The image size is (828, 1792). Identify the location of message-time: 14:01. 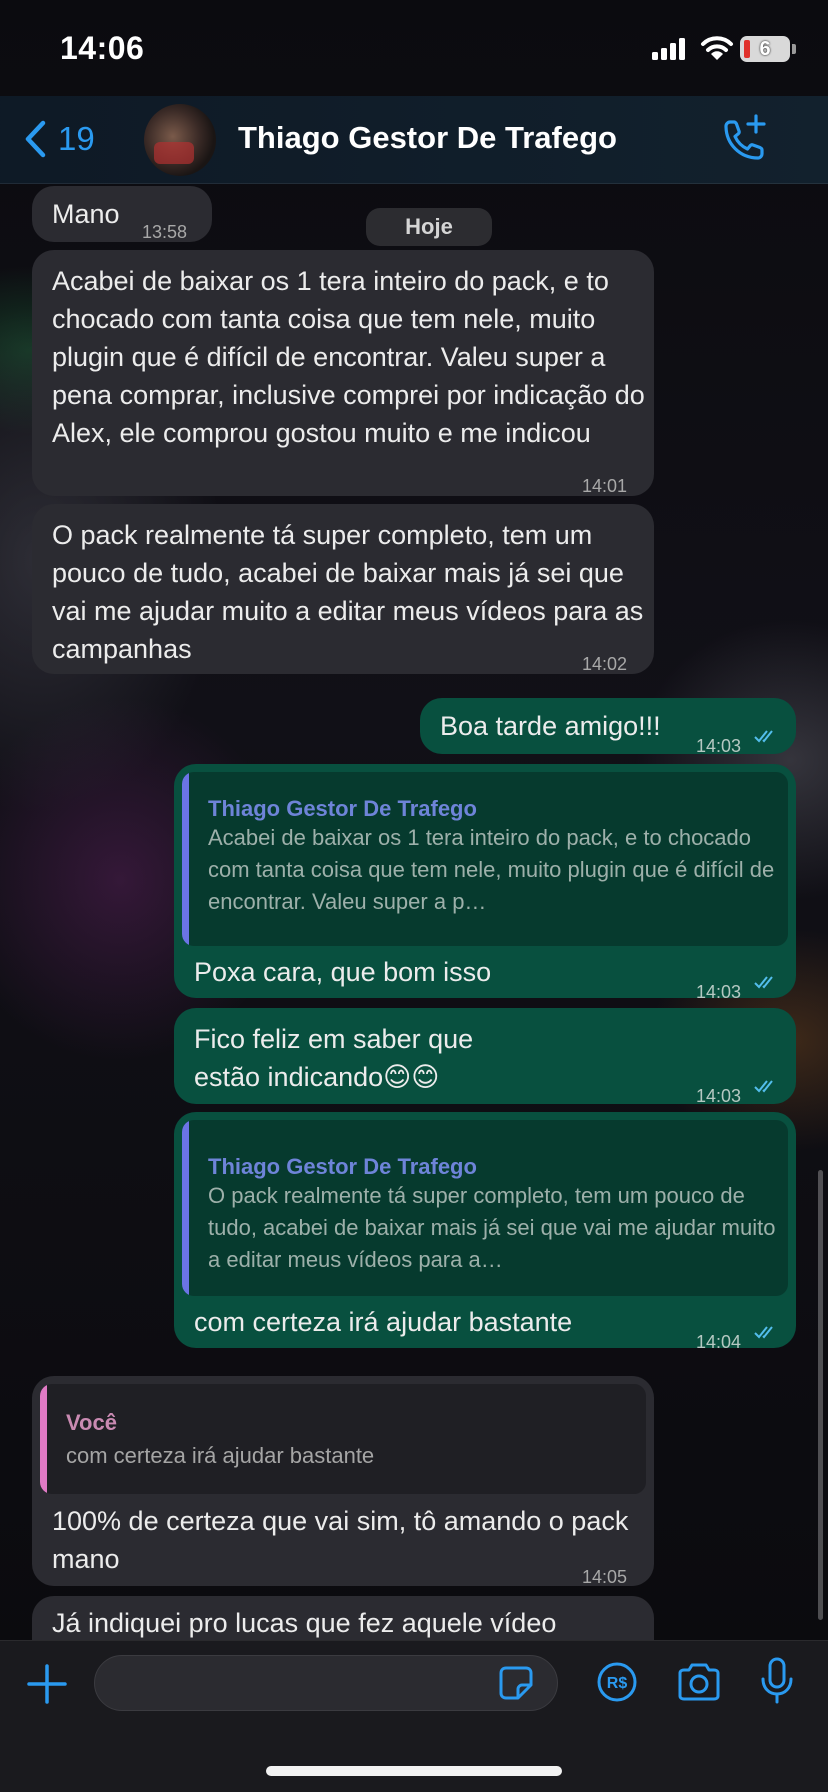
(605, 486).